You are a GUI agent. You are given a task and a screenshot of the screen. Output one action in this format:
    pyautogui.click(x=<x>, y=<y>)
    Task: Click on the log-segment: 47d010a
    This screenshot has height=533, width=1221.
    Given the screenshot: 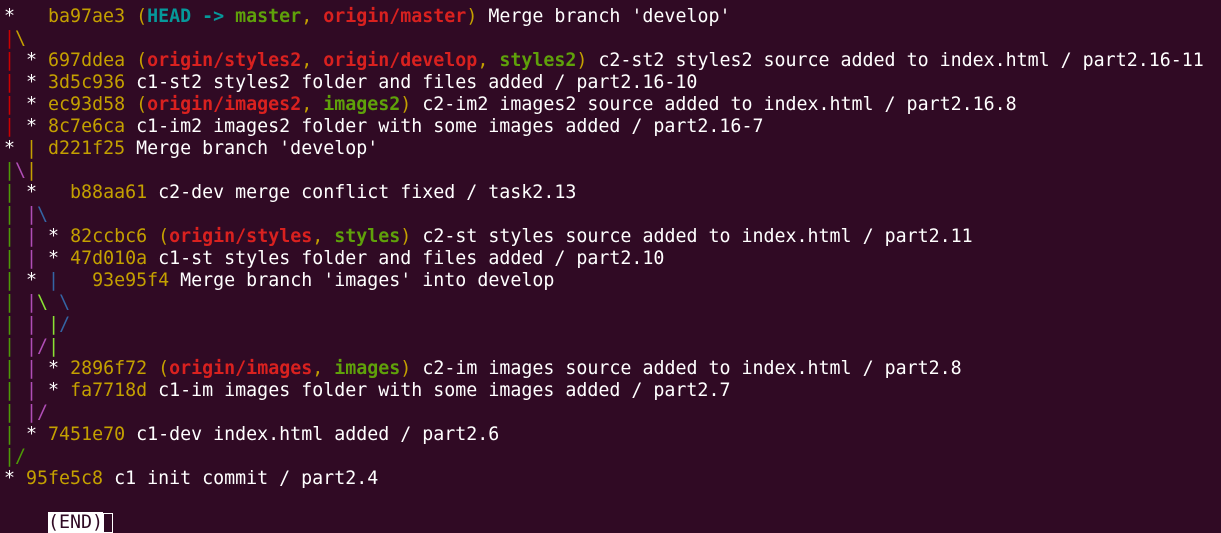 What is the action you would take?
    pyautogui.click(x=109, y=258)
    